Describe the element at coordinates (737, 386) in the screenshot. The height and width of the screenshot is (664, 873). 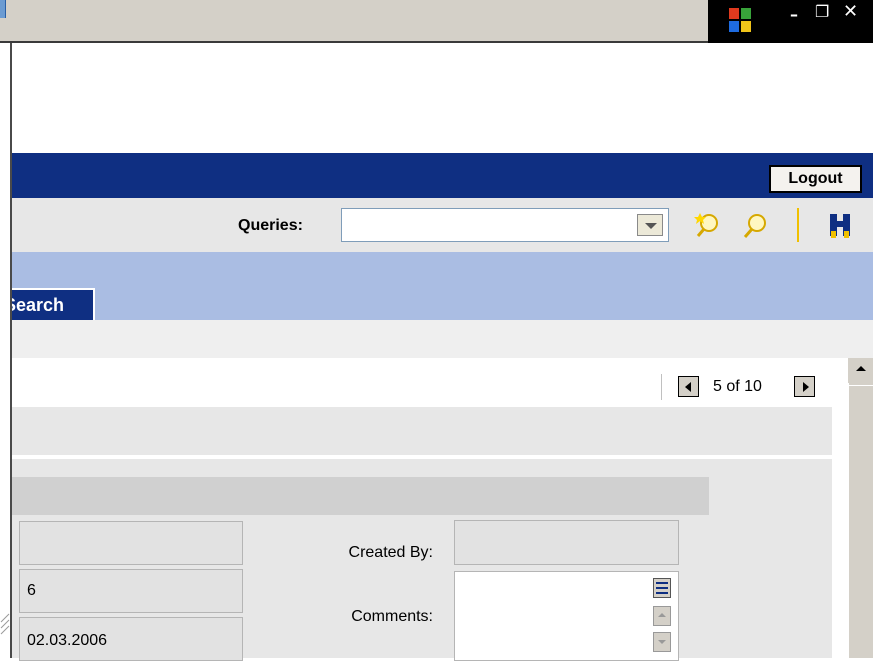
I see `pager-position: 5 of 10` at that location.